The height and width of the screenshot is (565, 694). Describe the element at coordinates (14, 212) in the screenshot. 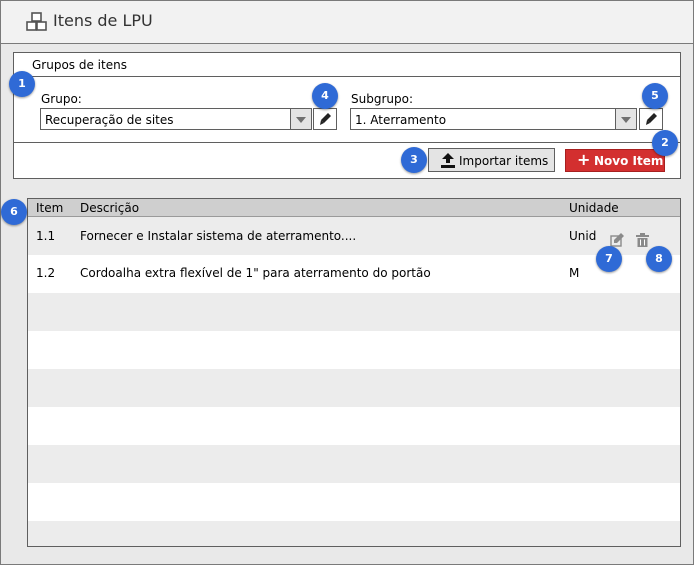

I see `callout-badge-6: 6` at that location.